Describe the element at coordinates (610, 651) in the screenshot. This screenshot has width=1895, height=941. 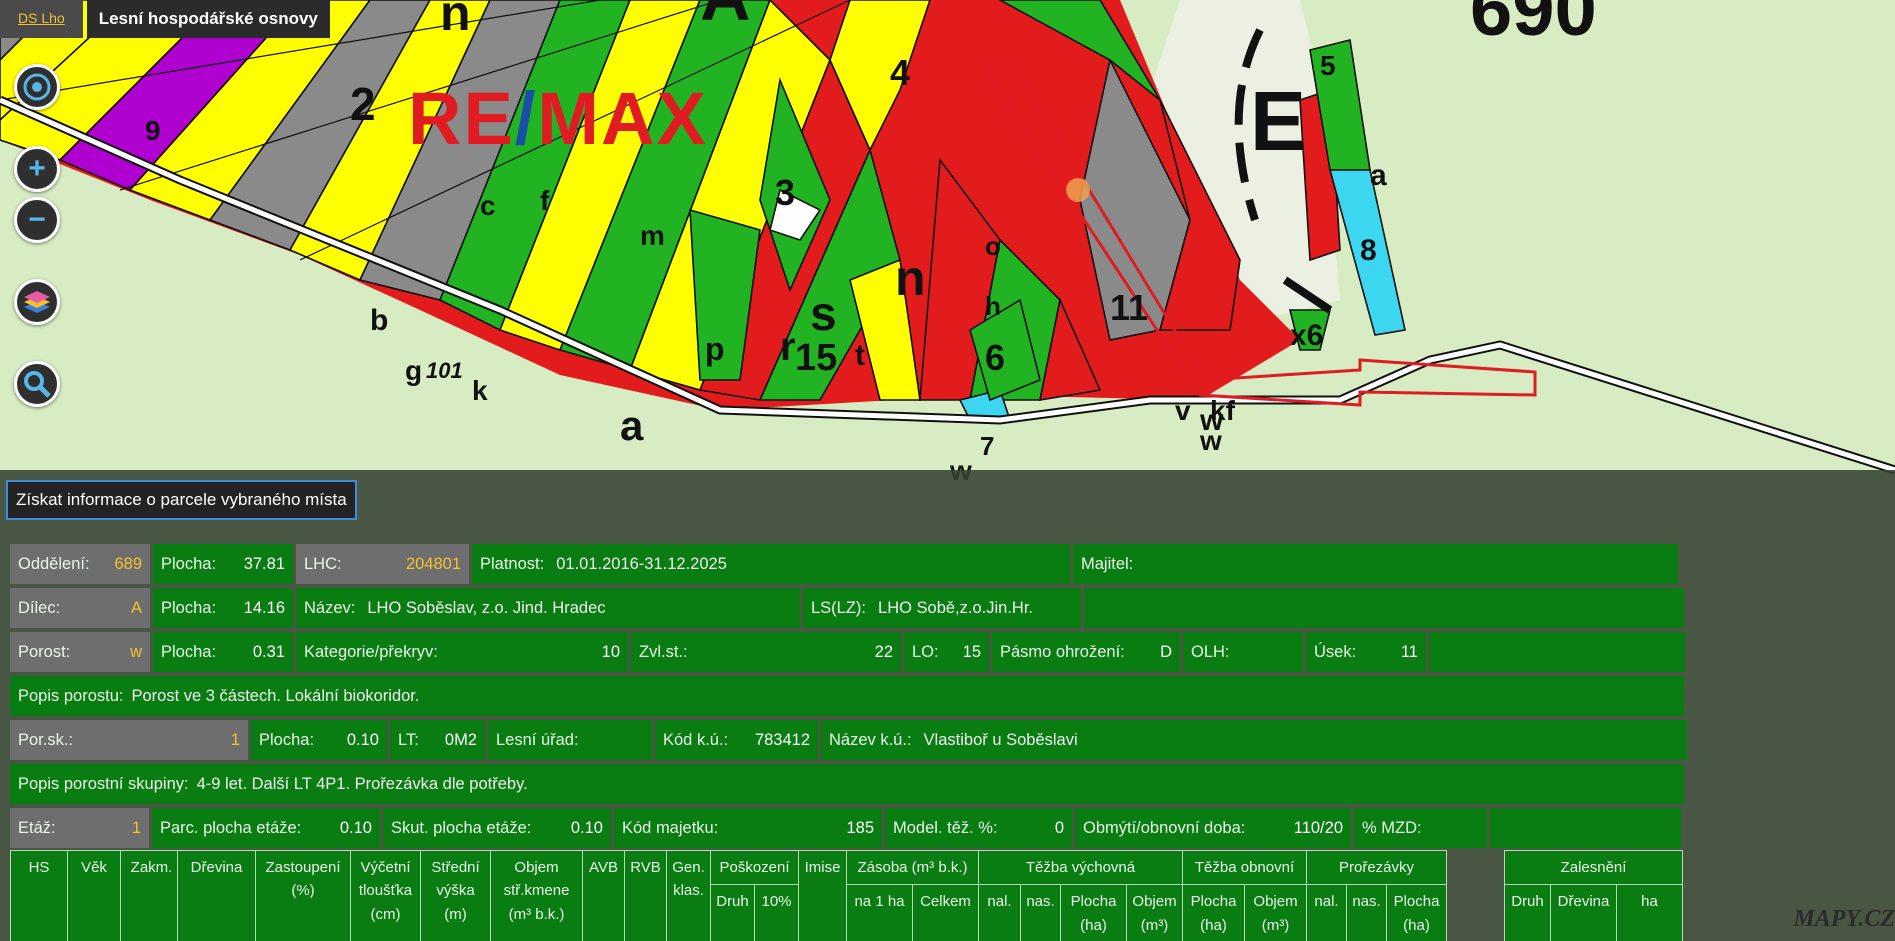
I see `kategorie-value: 10` at that location.